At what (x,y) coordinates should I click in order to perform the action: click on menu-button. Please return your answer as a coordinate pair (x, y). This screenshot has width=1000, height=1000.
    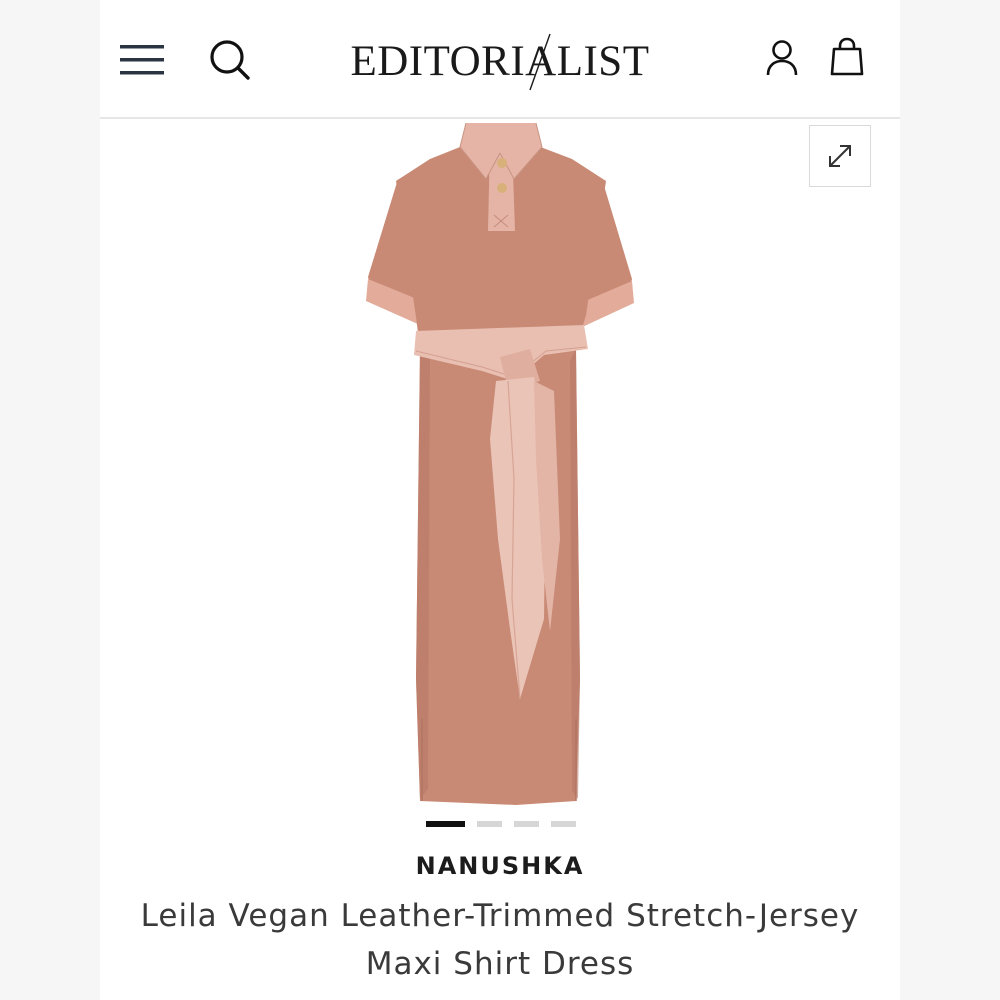
    Looking at the image, I should click on (142, 60).